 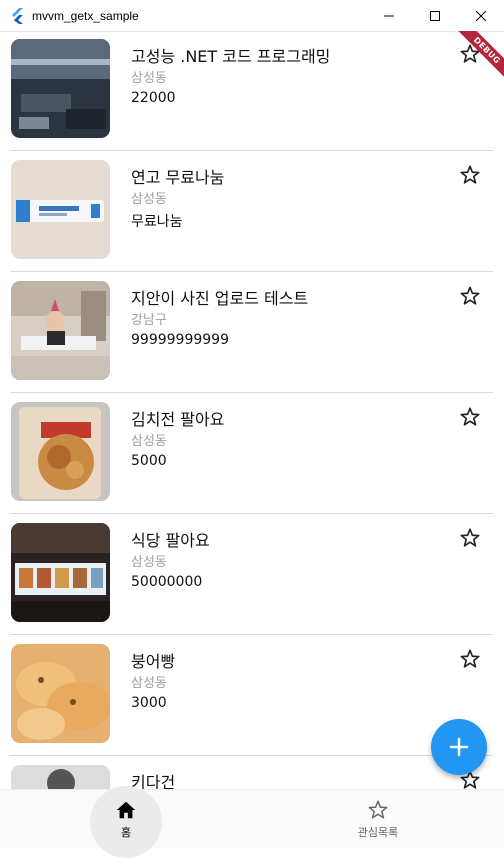 What do you see at coordinates (178, 177) in the screenshot?
I see `item-title: 연고 무료나눔` at bounding box center [178, 177].